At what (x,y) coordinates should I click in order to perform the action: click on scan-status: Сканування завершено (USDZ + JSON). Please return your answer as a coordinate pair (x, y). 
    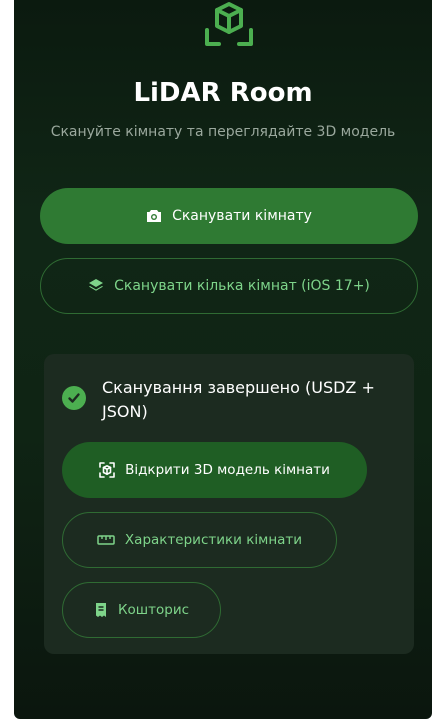
    Looking at the image, I should click on (232, 400).